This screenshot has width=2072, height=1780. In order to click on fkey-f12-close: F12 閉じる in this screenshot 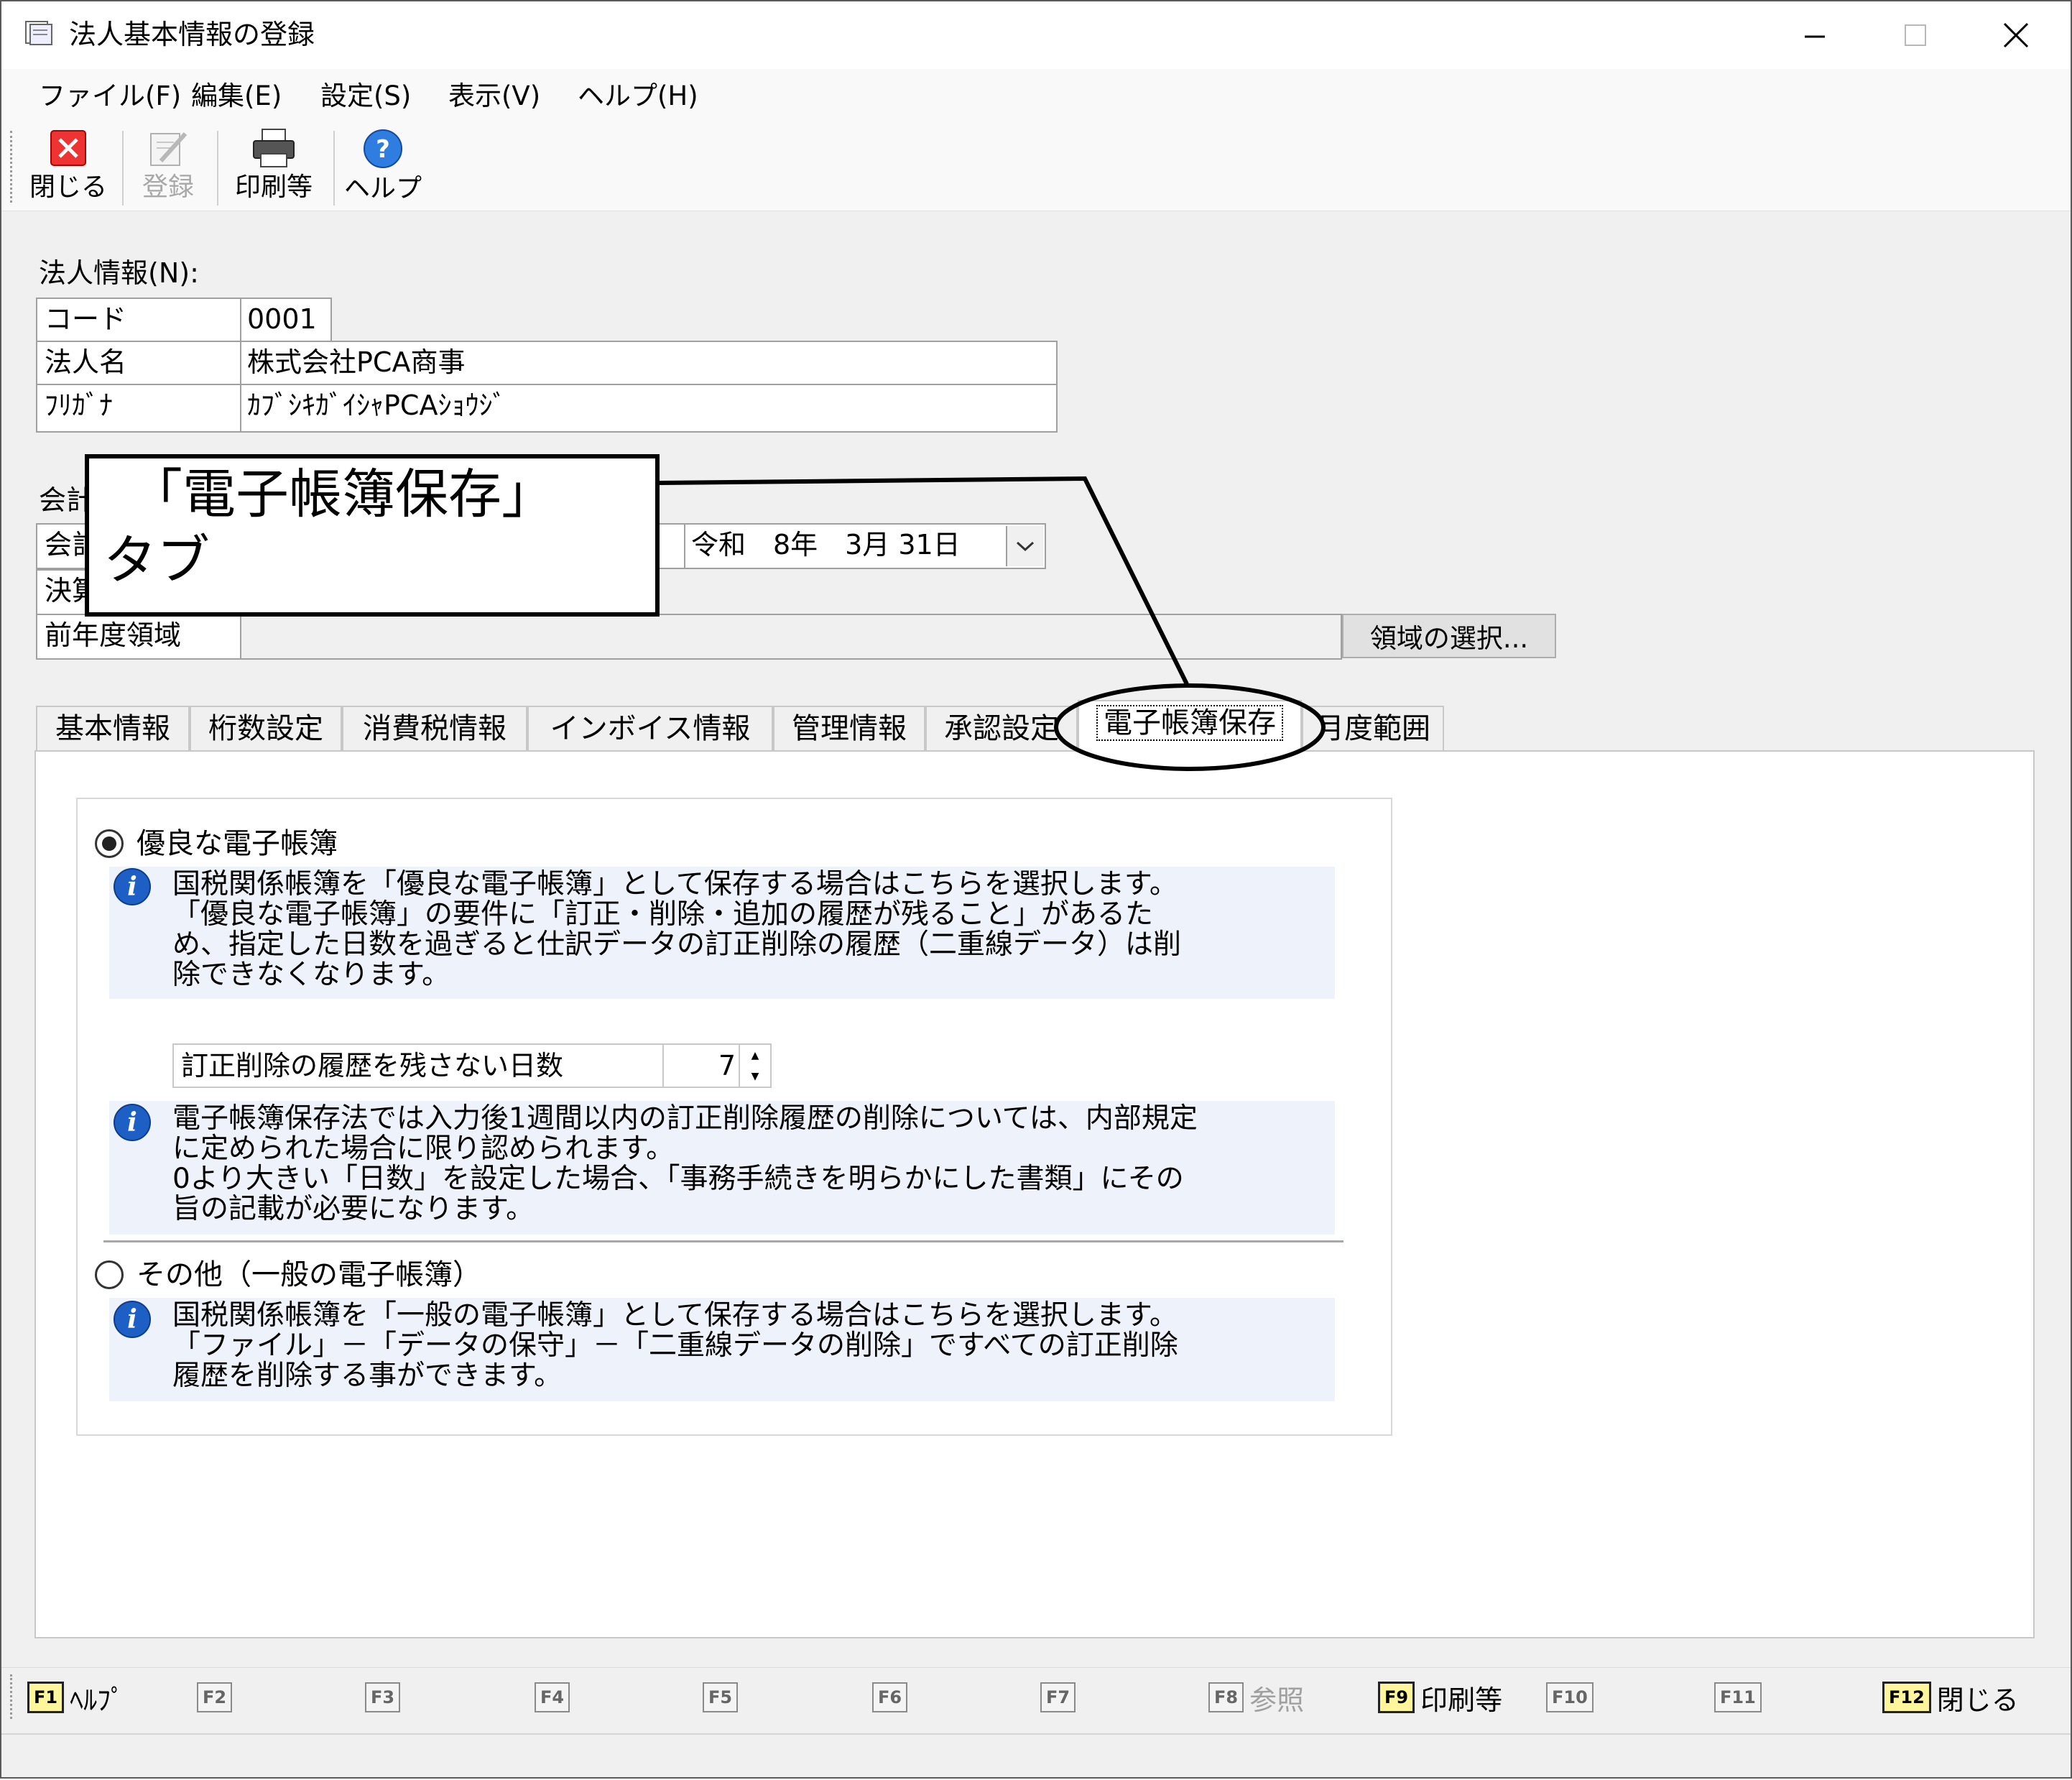, I will do `click(1950, 1697)`.